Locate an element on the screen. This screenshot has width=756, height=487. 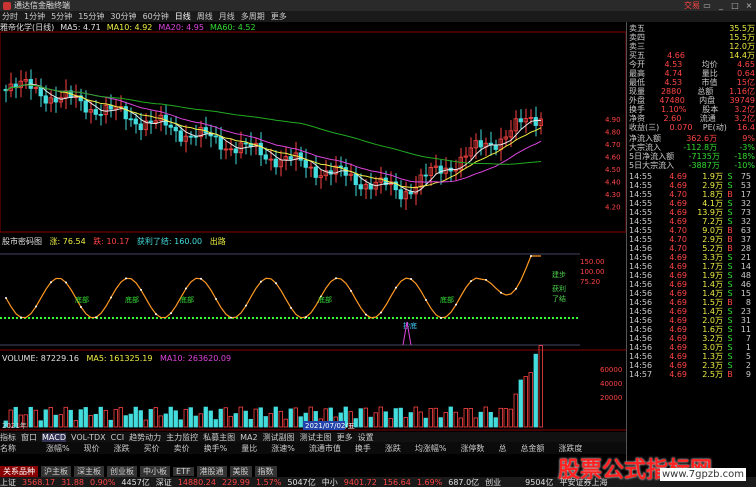
column-7: 量比 is located at coordinates (249, 448).